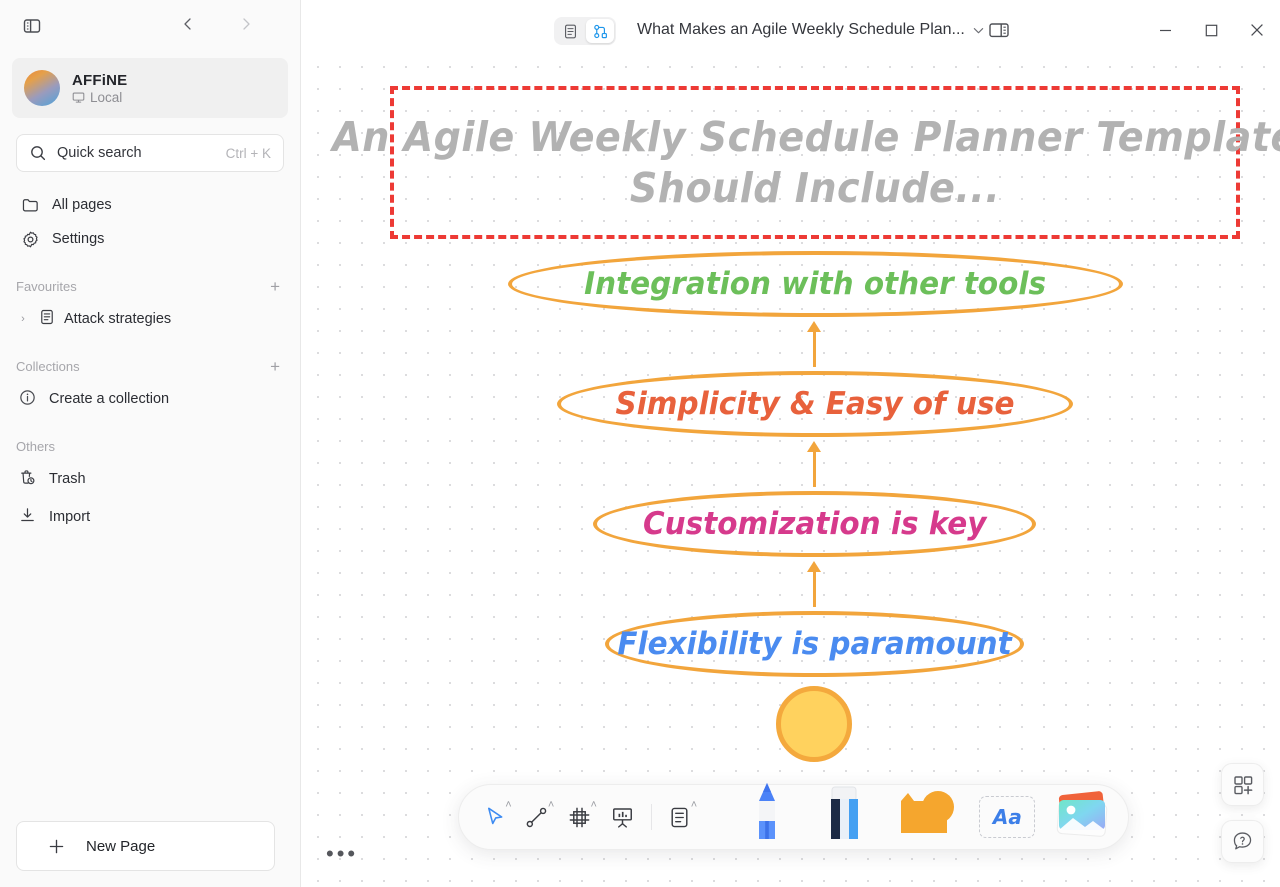 This screenshot has width=1280, height=887. I want to click on grid-plus-icon, so click(1243, 785).